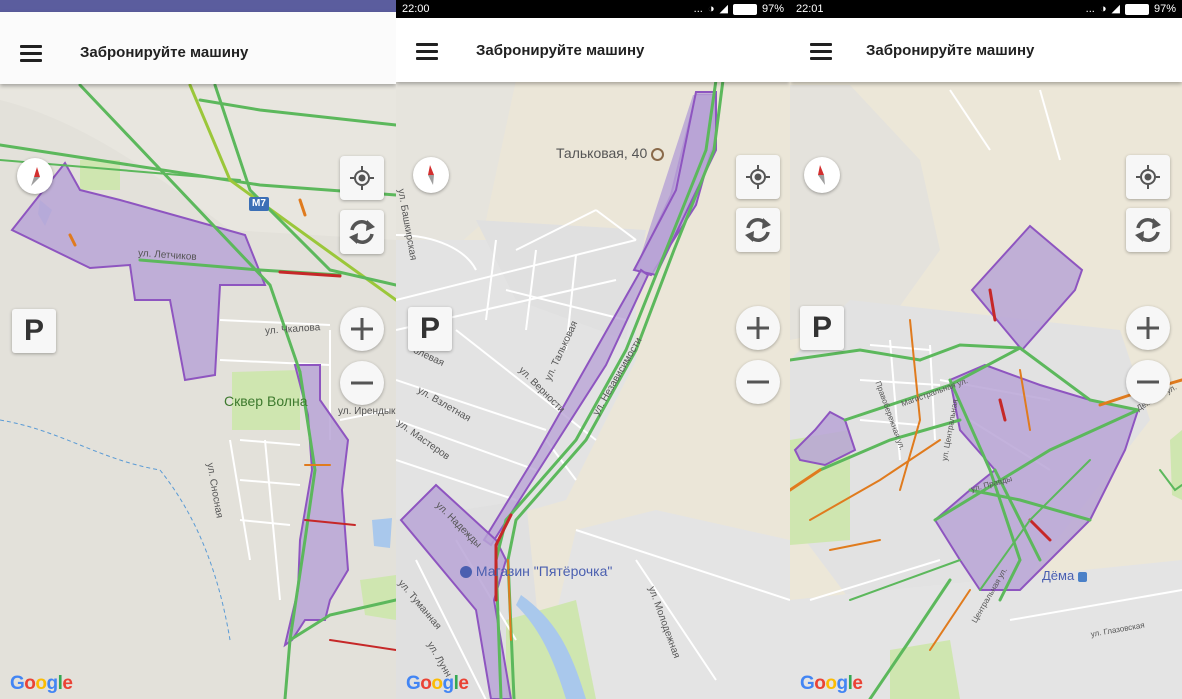 The height and width of the screenshot is (699, 1182). What do you see at coordinates (658, 154) in the screenshot?
I see `poi-pin-icon` at bounding box center [658, 154].